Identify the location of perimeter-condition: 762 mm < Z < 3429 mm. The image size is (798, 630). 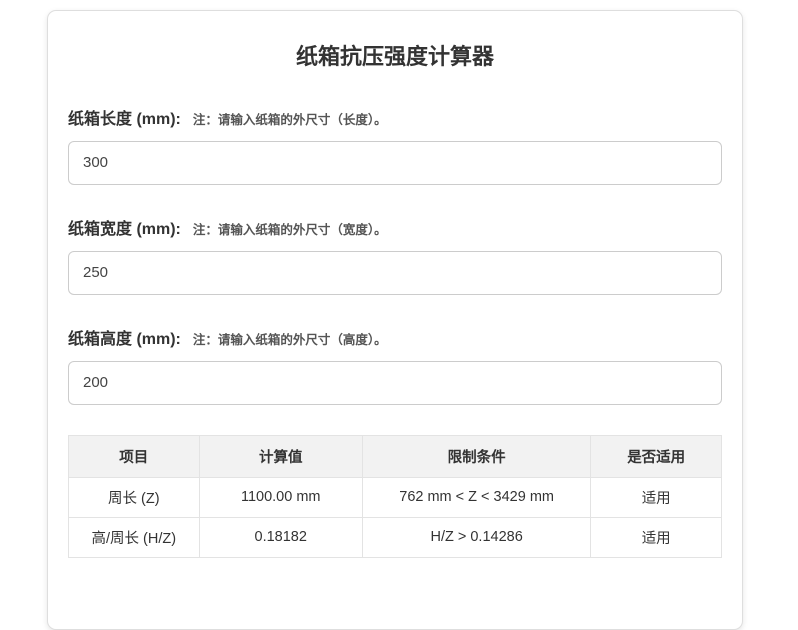
(476, 497).